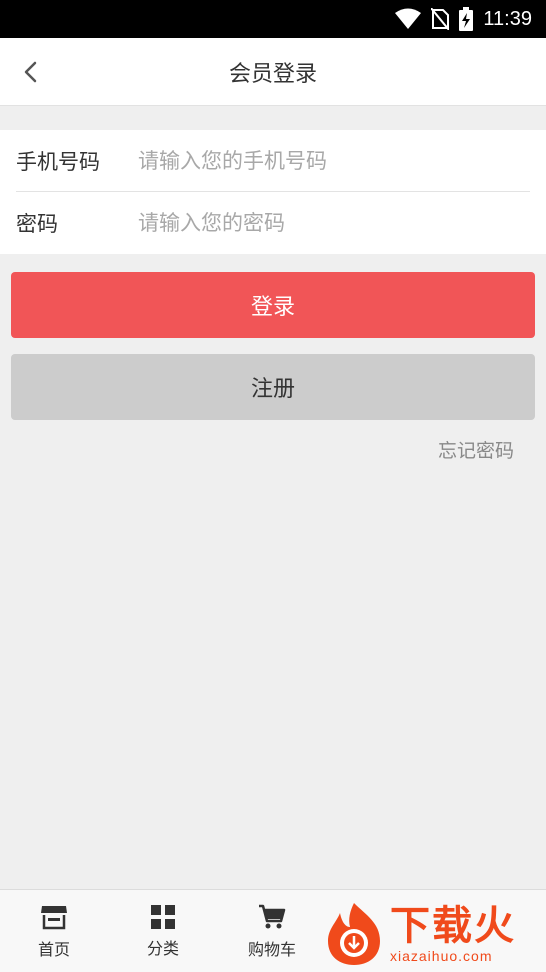 This screenshot has height=972, width=546. Describe the element at coordinates (58, 161) in the screenshot. I see `phone-label: 手机号码` at that location.